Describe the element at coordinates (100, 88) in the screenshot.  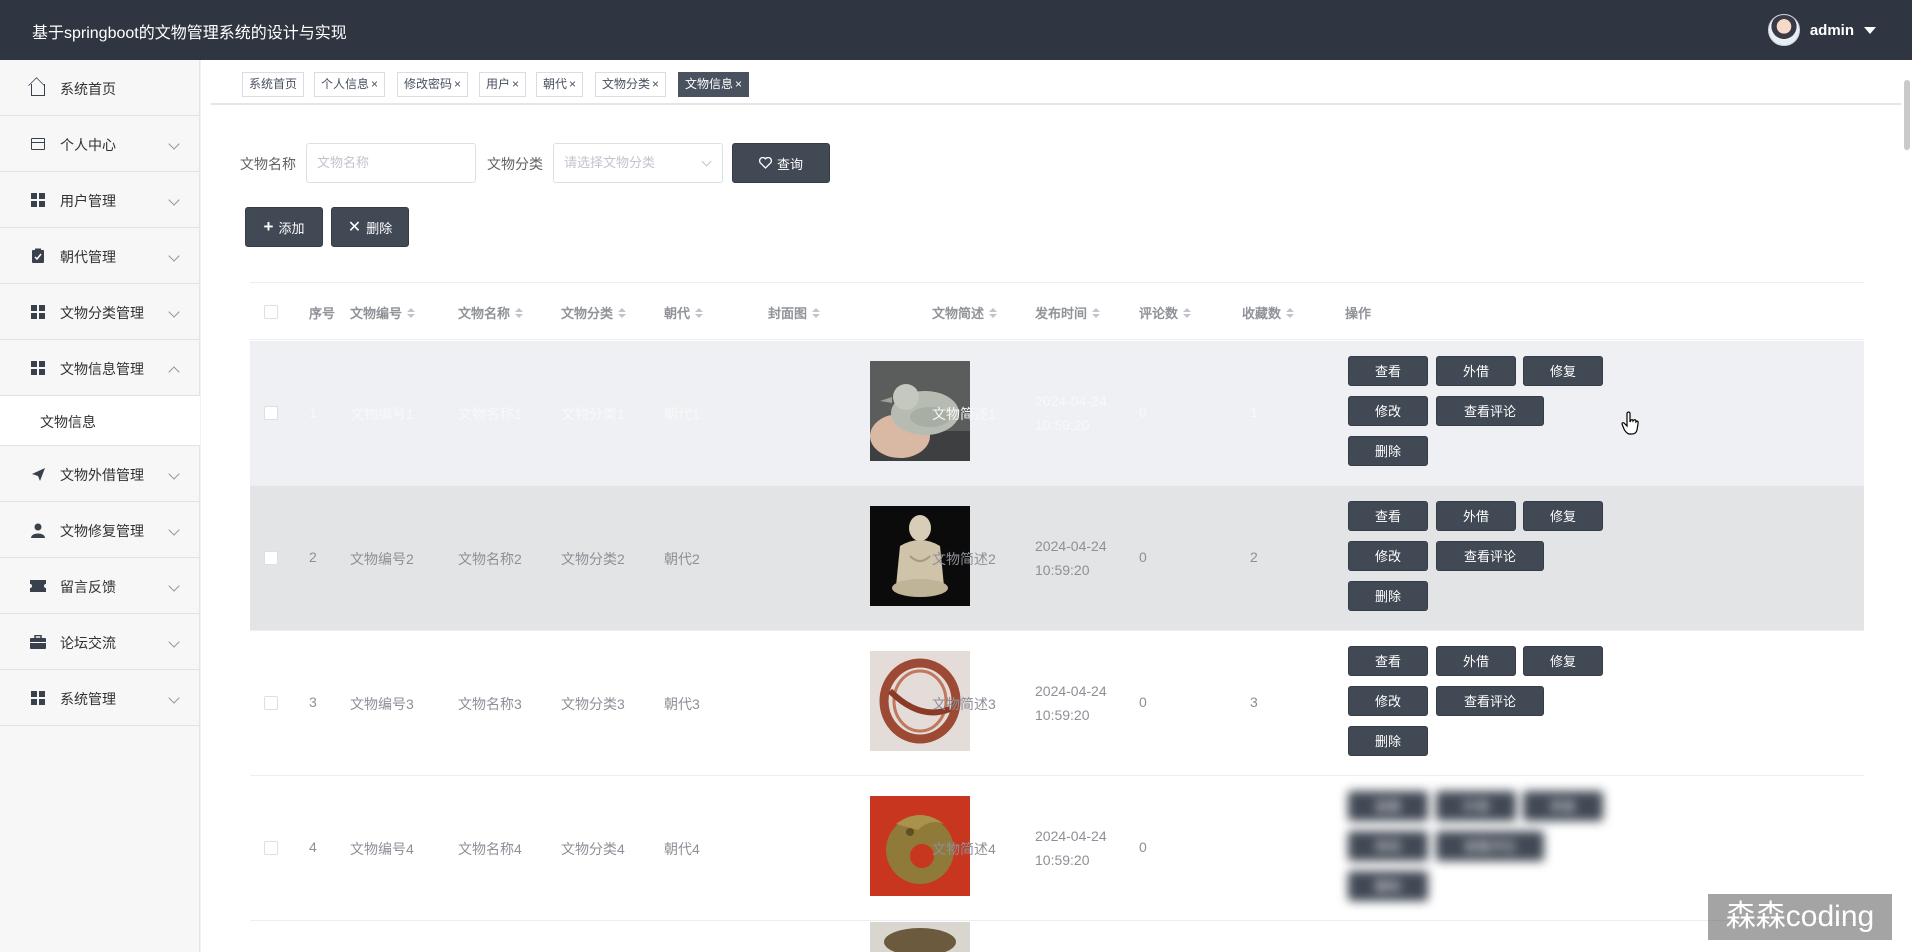
I see `sidebar-item-home: 系统首页` at that location.